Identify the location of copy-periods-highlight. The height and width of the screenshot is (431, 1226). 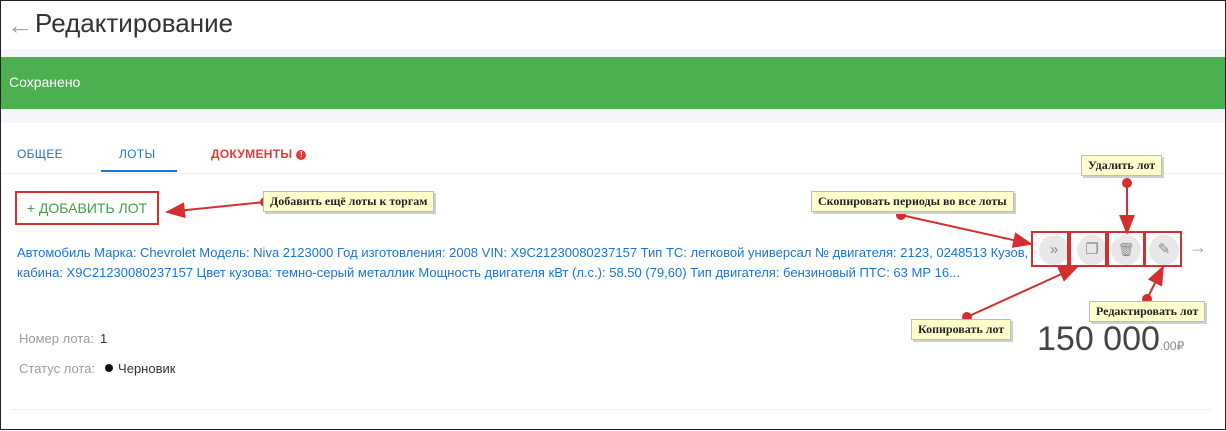
(1050, 249).